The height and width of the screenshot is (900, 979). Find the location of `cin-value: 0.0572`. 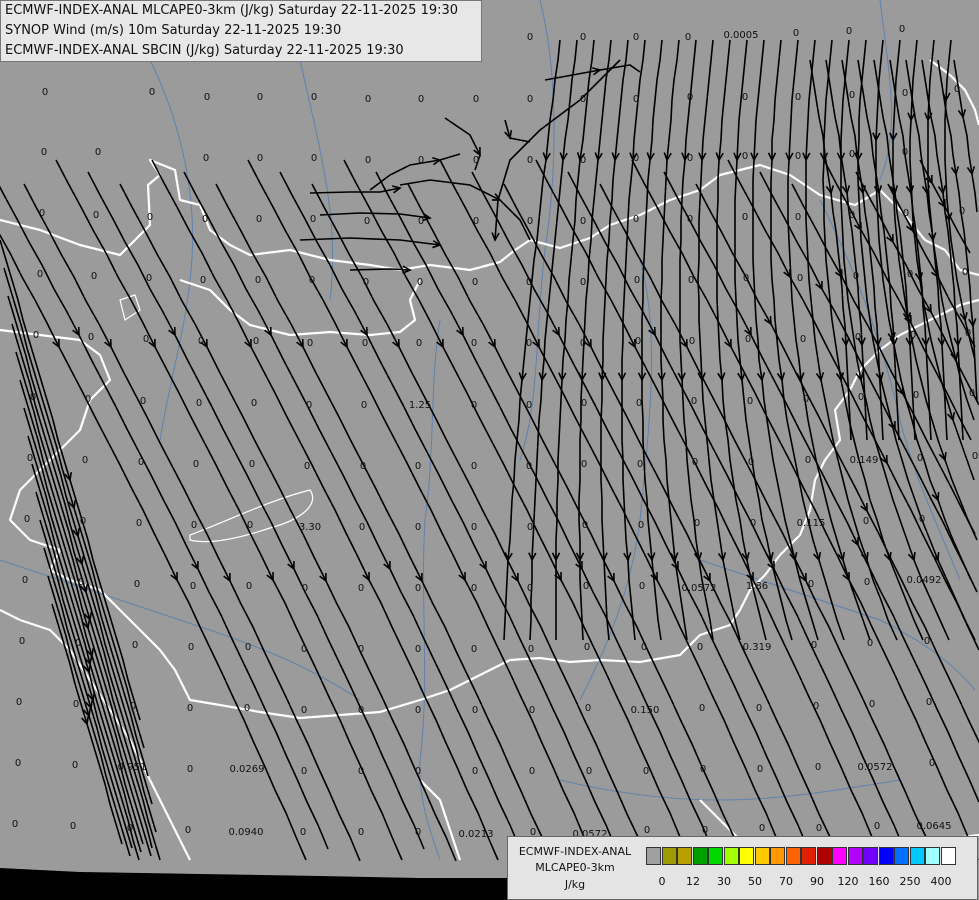

cin-value: 0.0572 is located at coordinates (875, 767).